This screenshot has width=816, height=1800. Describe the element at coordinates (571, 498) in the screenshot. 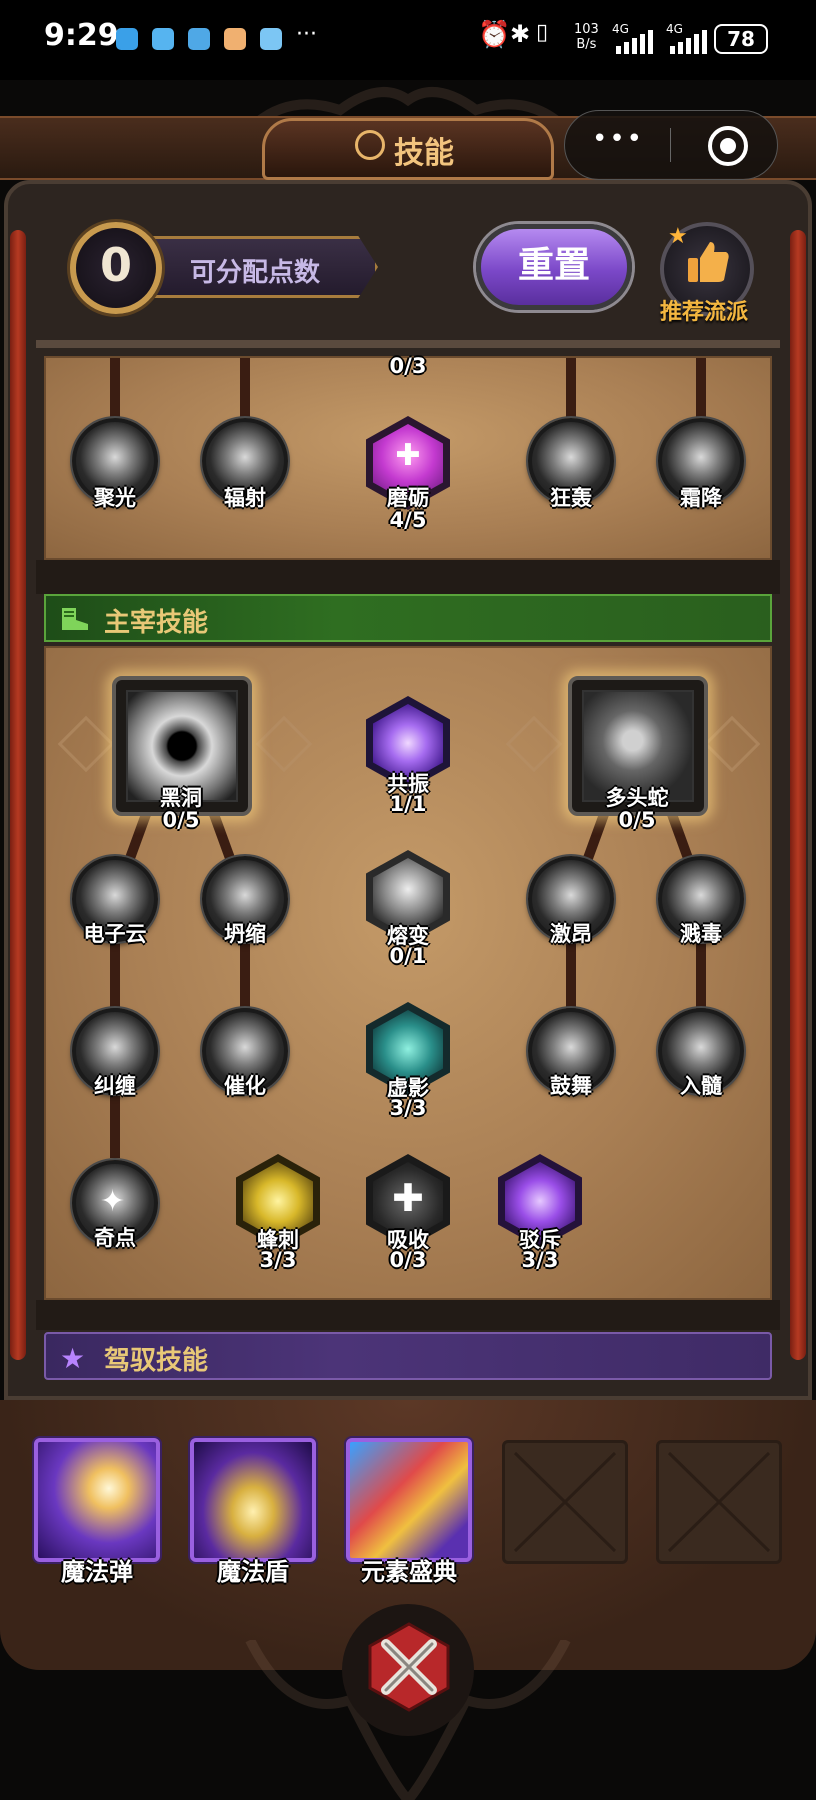

I see `skill-label: 狂轰` at that location.